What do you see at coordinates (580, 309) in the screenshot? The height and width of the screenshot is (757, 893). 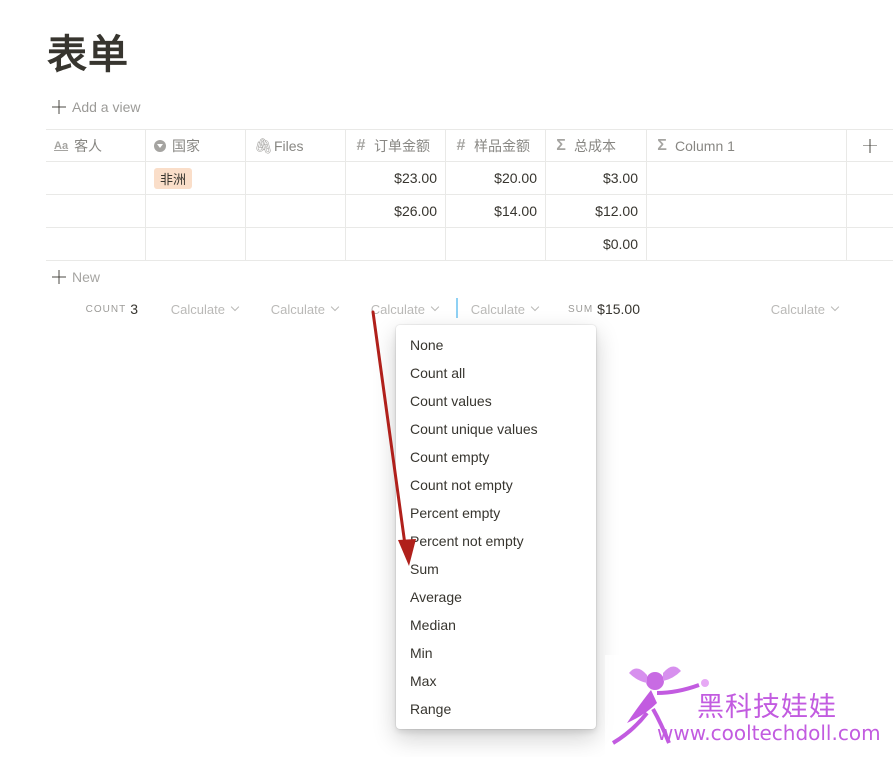 I see `calc-sum-label: SUM` at bounding box center [580, 309].